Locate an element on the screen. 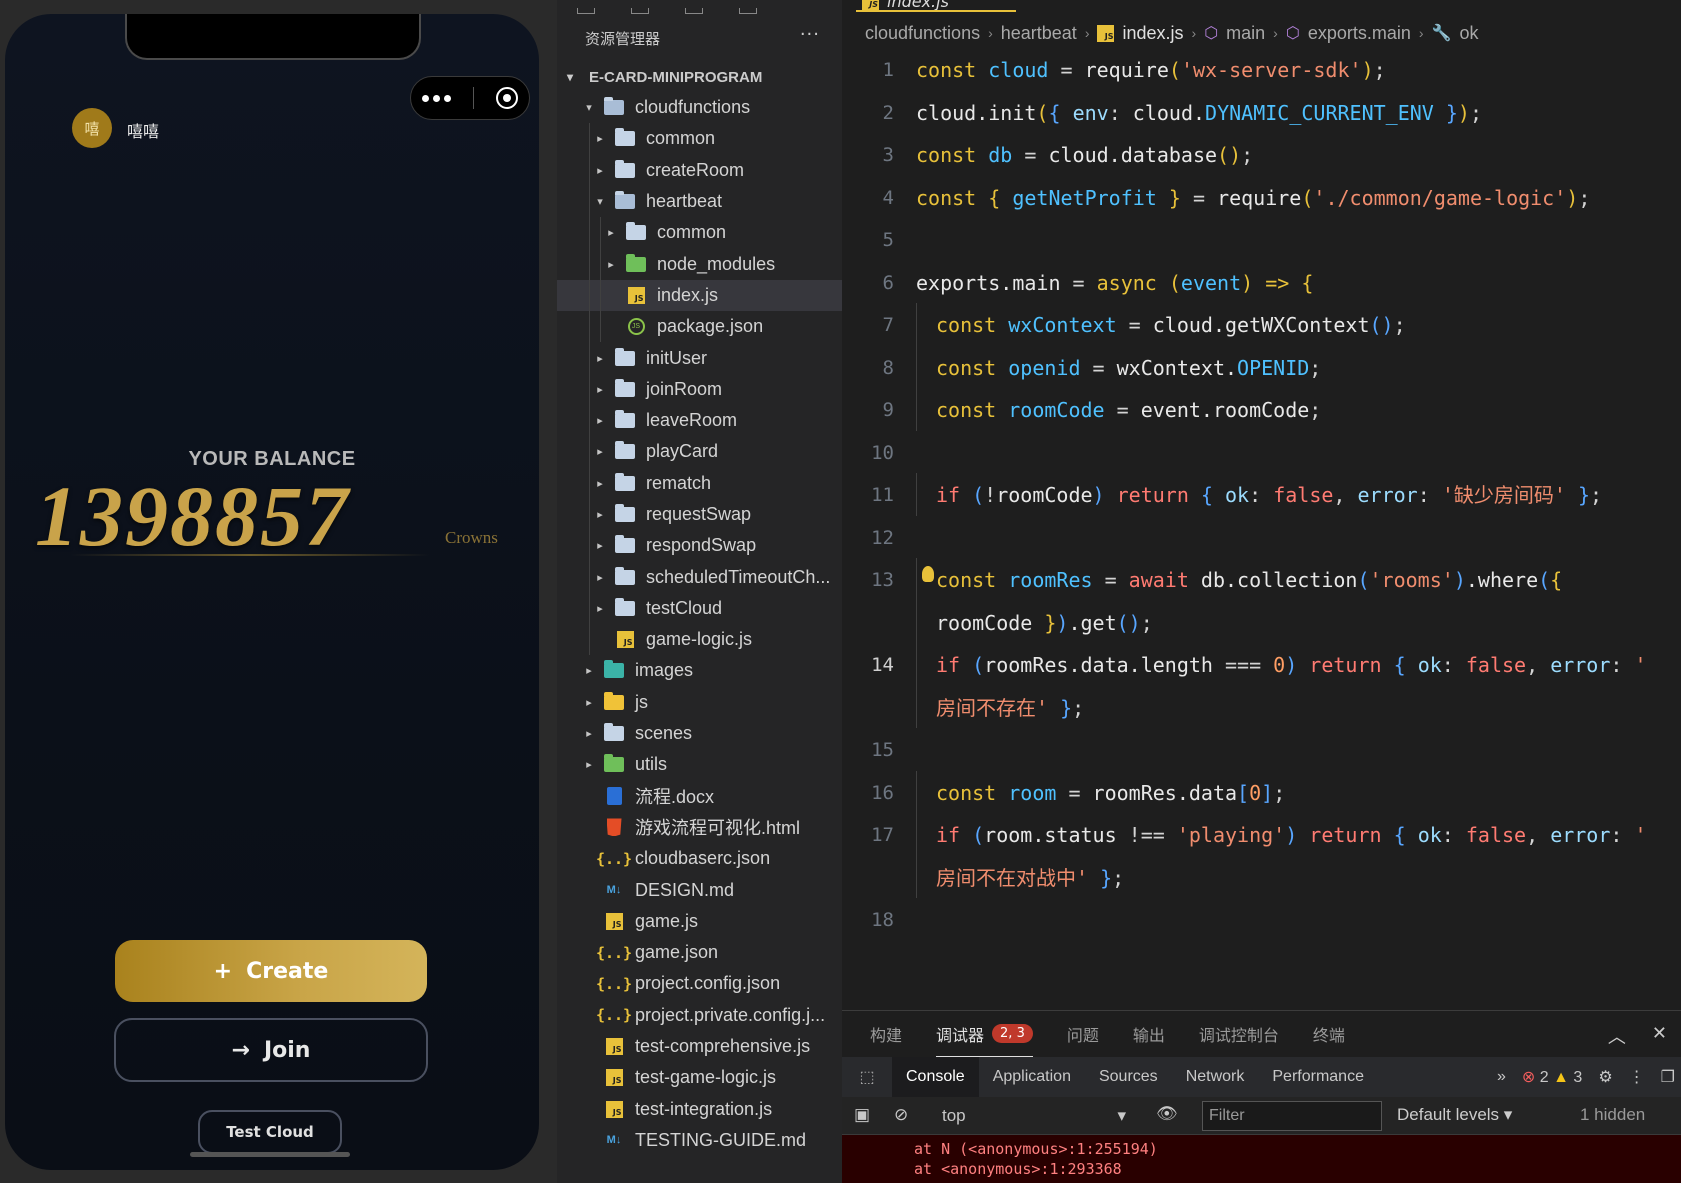 The height and width of the screenshot is (1183, 1681). code-line: 9 const roomCode = event.roomCode; is located at coordinates (1261, 410).